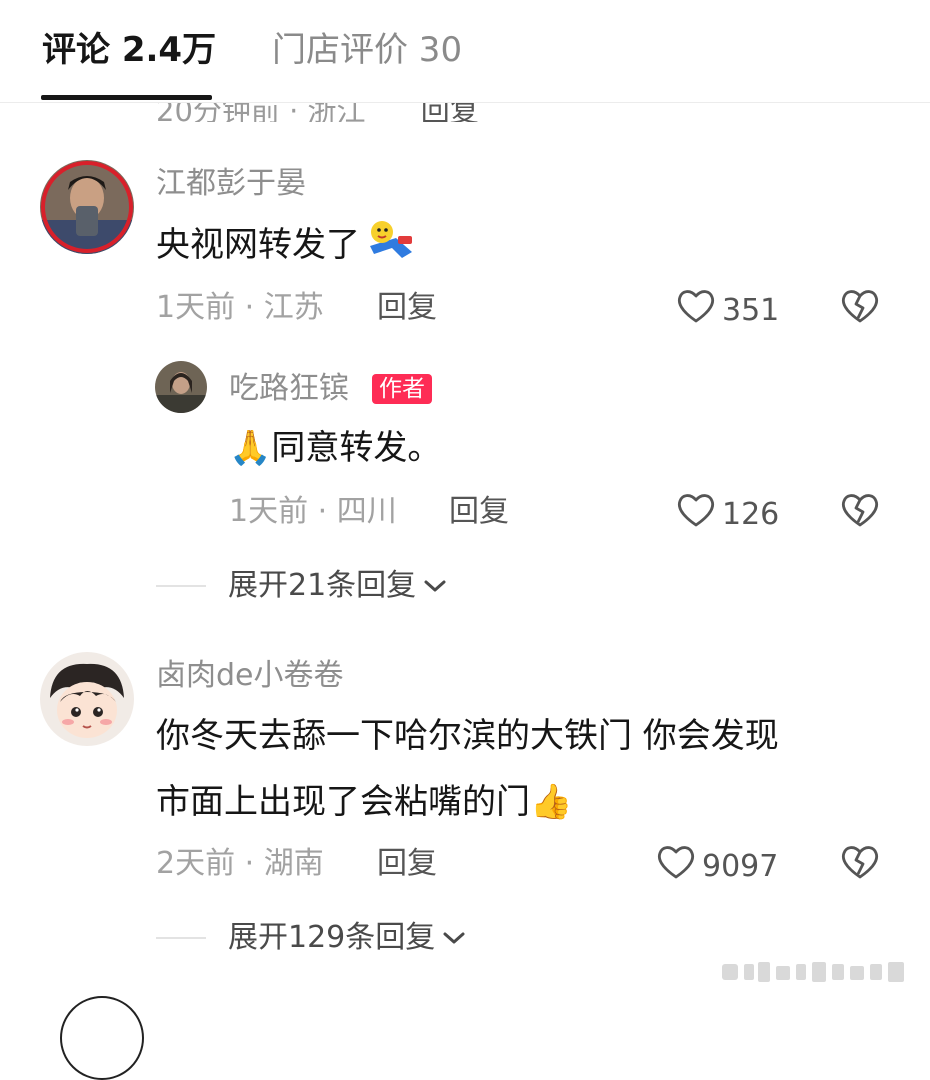  Describe the element at coordinates (467, 736) in the screenshot. I see `comment-text-line-1: 你冬天去舔一下哈尔滨的大铁门 你会发现` at that location.